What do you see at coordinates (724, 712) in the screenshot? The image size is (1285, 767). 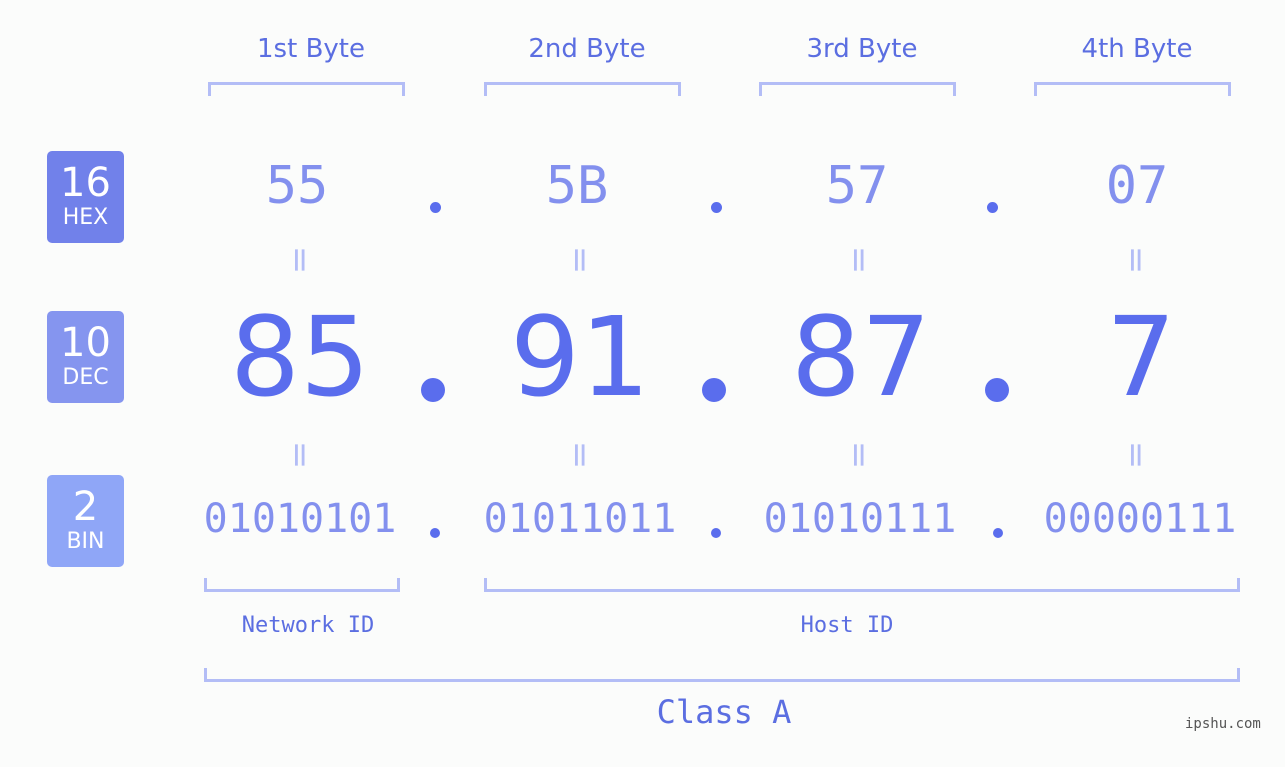 I see `class-label: Class A` at bounding box center [724, 712].